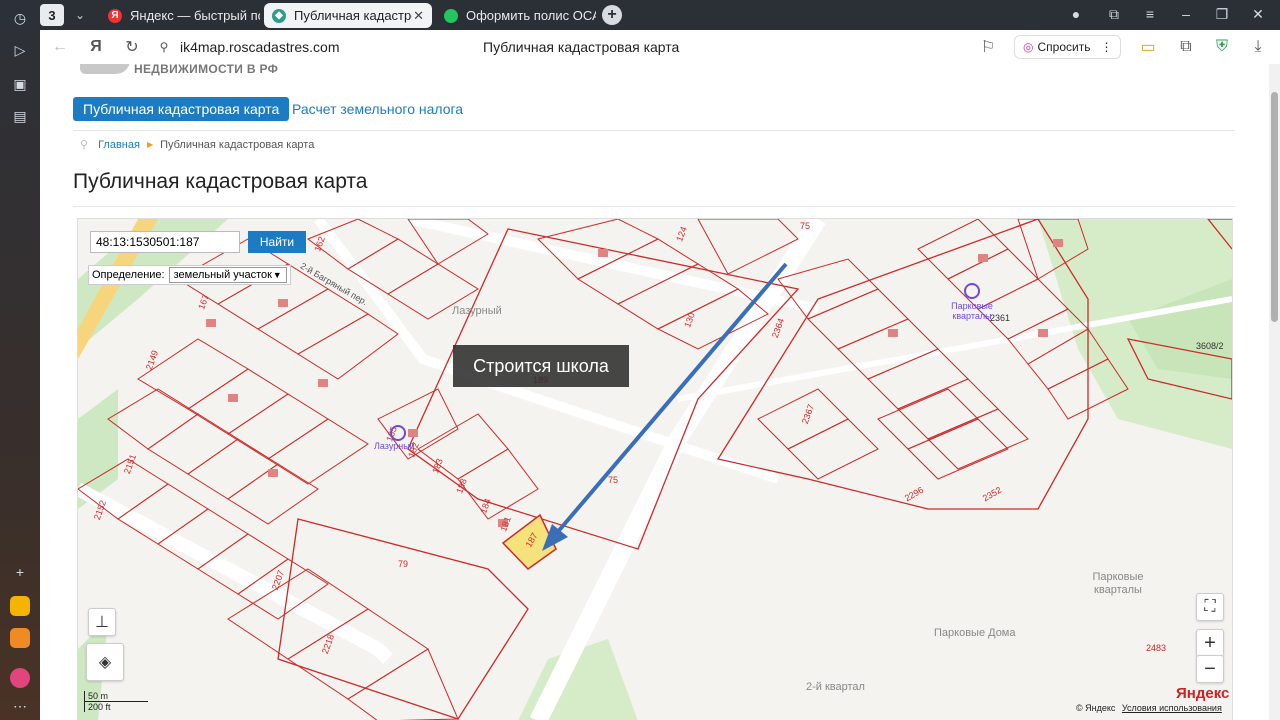 This screenshot has width=1280, height=720. I want to click on tab-osago: Оформить полис ОСАГО, so click(516, 15).